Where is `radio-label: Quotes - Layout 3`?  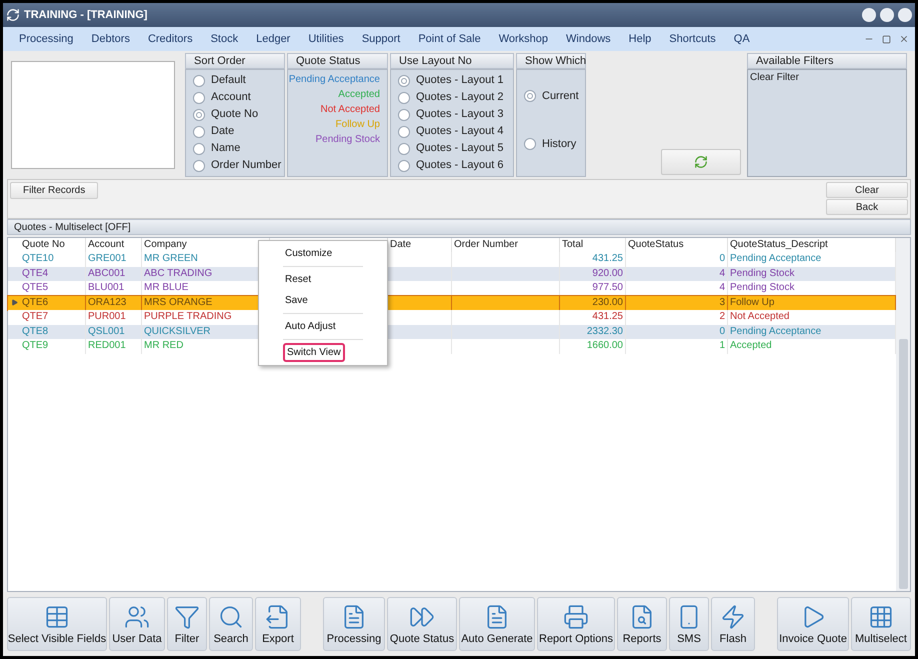
radio-label: Quotes - Layout 3 is located at coordinates (460, 114).